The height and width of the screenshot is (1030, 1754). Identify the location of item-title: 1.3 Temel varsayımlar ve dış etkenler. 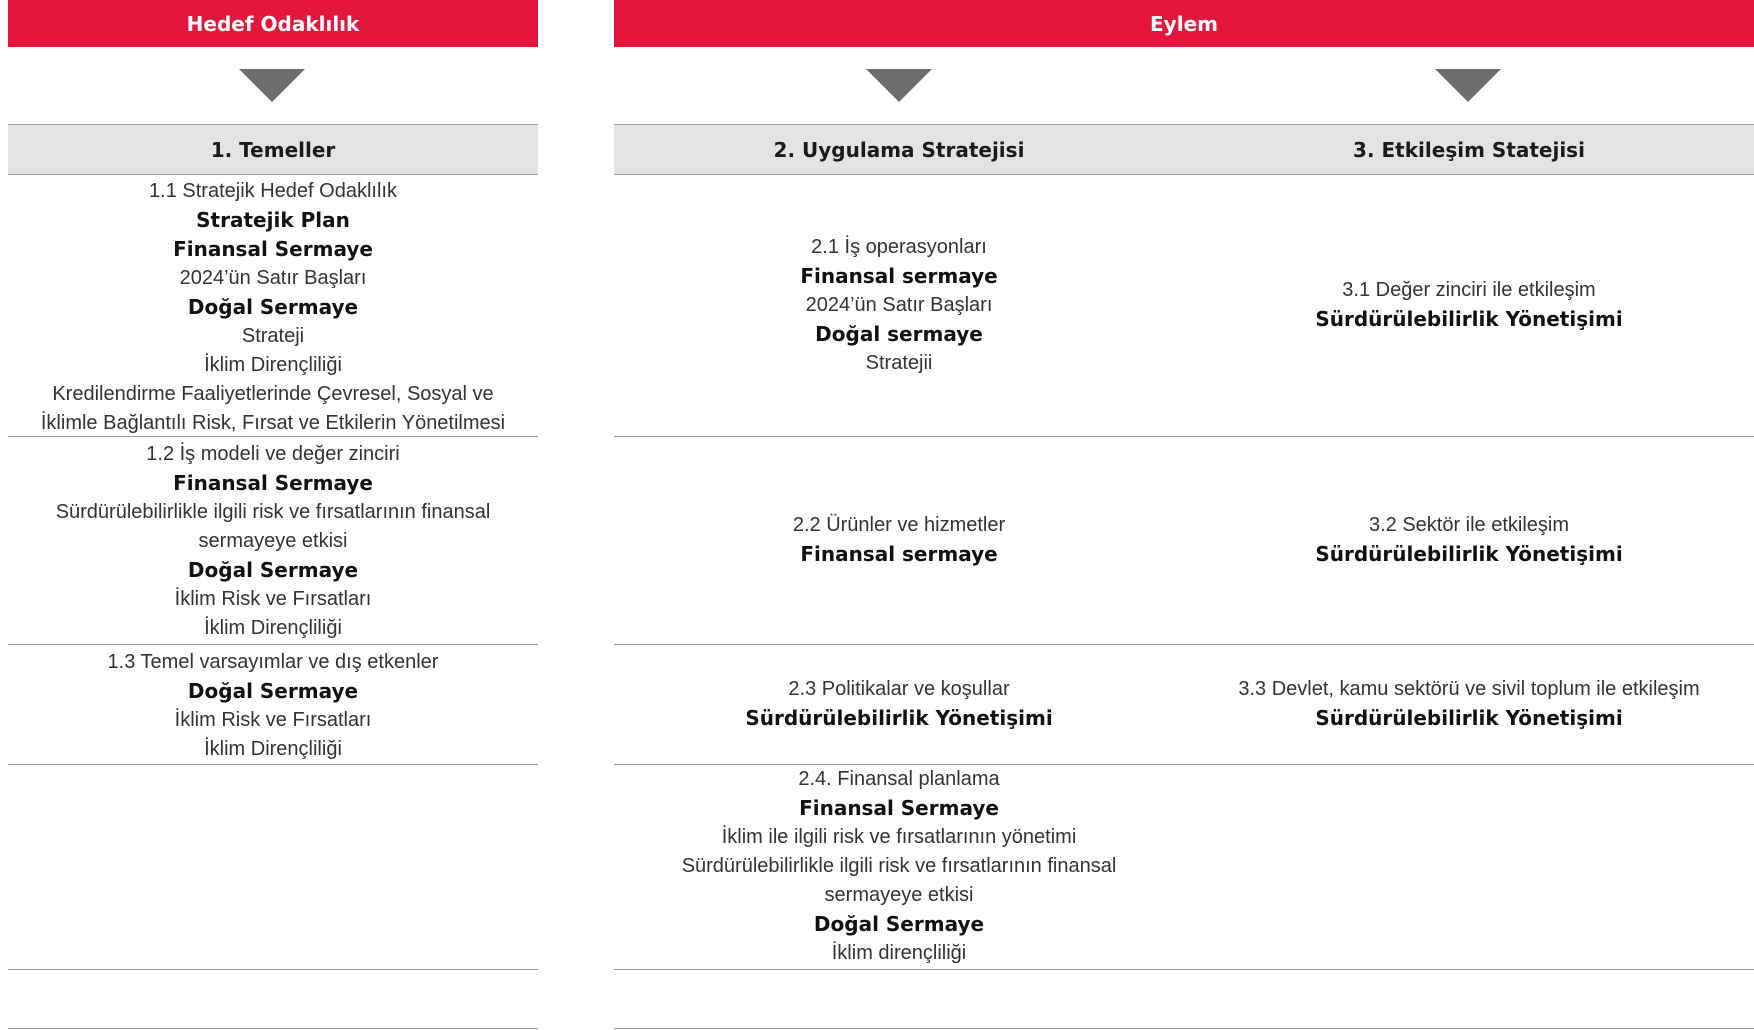
(273, 662).